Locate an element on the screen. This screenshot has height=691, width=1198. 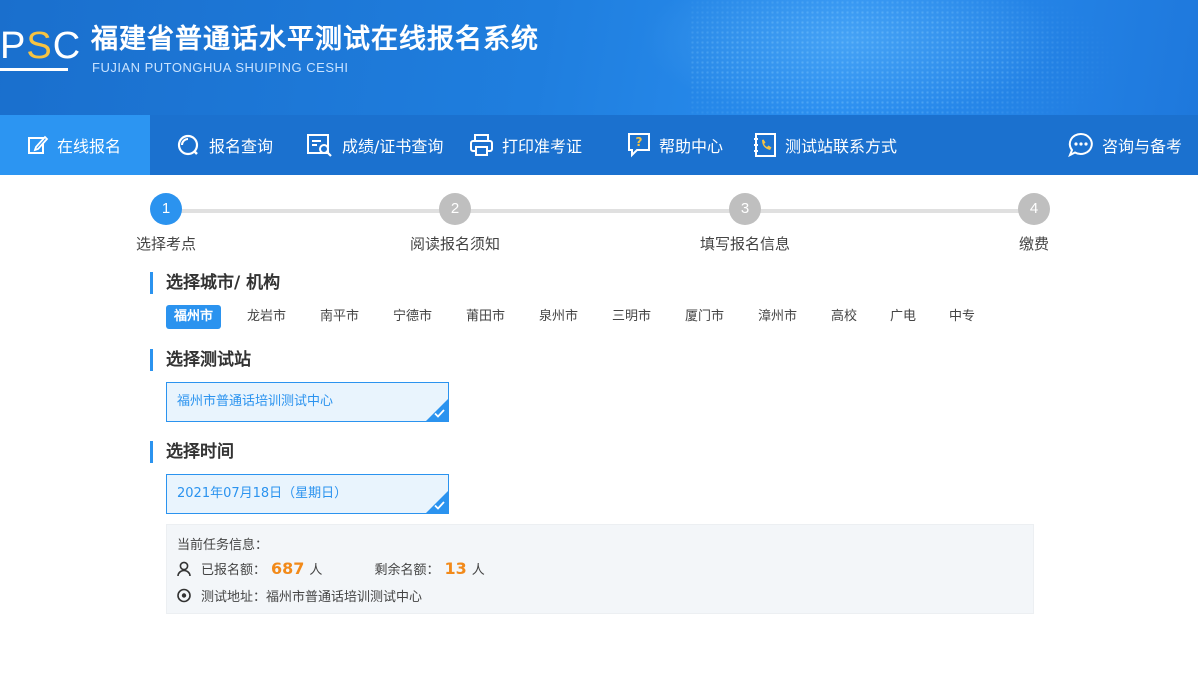
site-subtitle: FUJIAN PUTONGHUA SHUIPING CESHI is located at coordinates (220, 67).